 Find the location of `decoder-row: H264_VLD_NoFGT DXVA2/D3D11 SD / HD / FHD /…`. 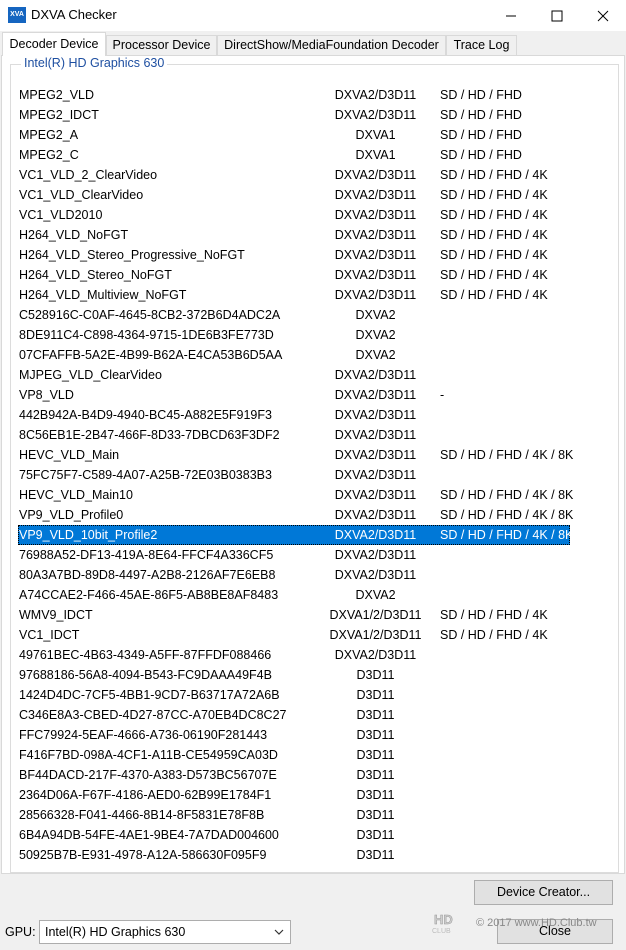

decoder-row: H264_VLD_NoFGT DXVA2/D3D11 SD / HD / FHD /… is located at coordinates (294, 235).